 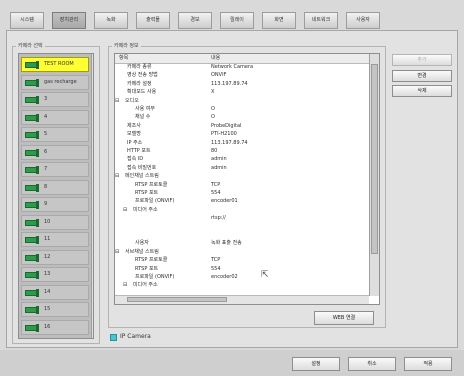 I want to click on camera-list-item-label: 14, so click(x=47, y=291).